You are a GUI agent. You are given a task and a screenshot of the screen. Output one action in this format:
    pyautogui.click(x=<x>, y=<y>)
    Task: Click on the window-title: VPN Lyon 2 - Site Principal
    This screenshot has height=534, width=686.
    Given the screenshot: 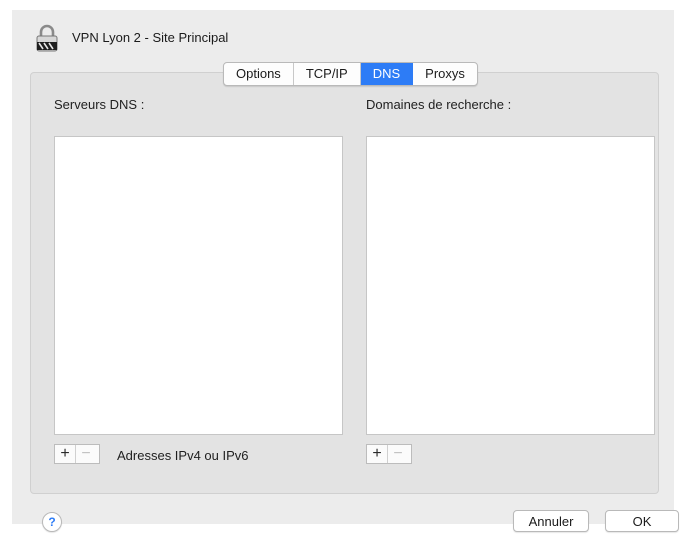 What is the action you would take?
    pyautogui.click(x=150, y=37)
    